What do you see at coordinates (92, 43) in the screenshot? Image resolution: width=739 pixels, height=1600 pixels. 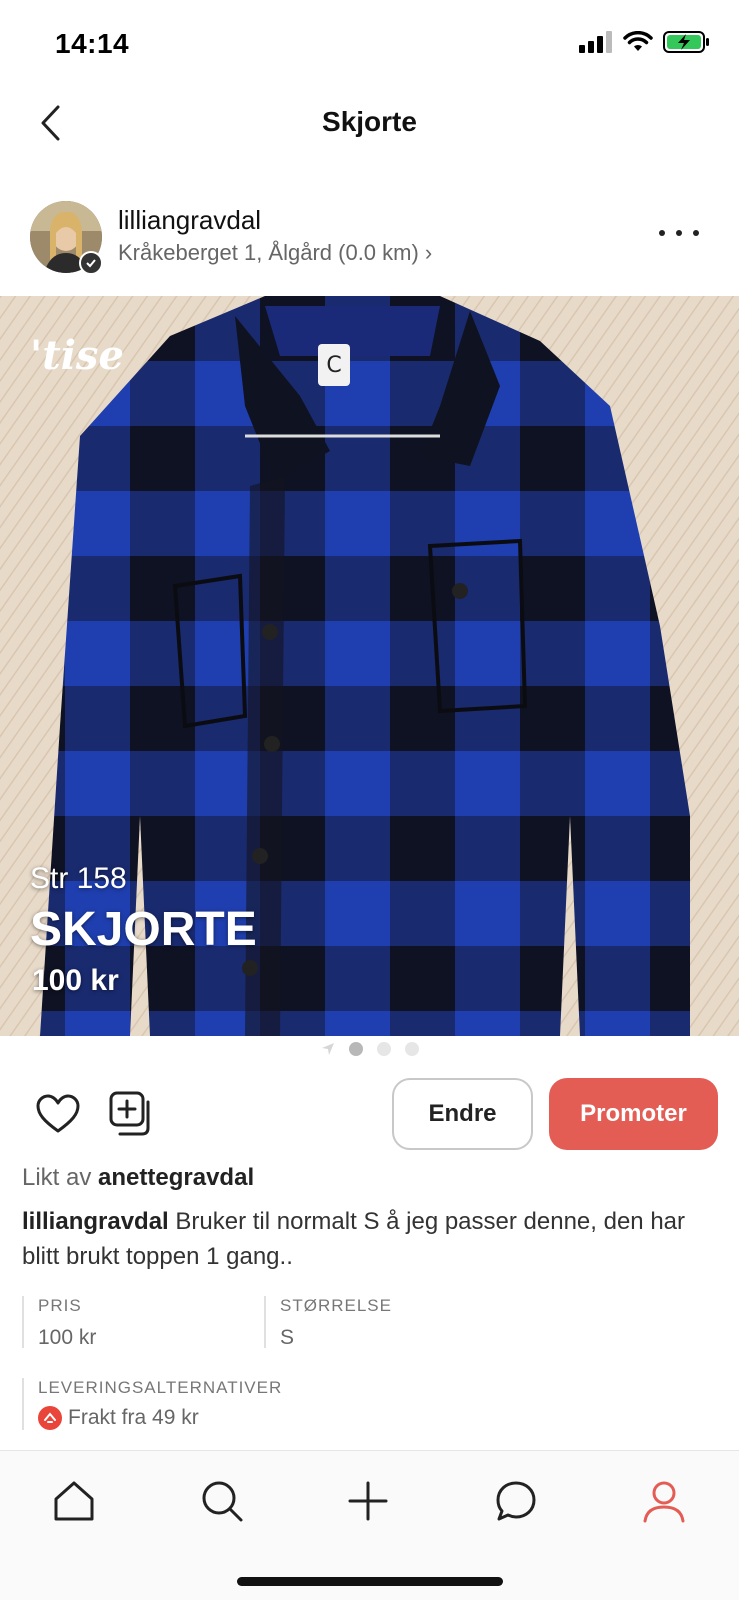 I see `status-time: 14:14` at bounding box center [92, 43].